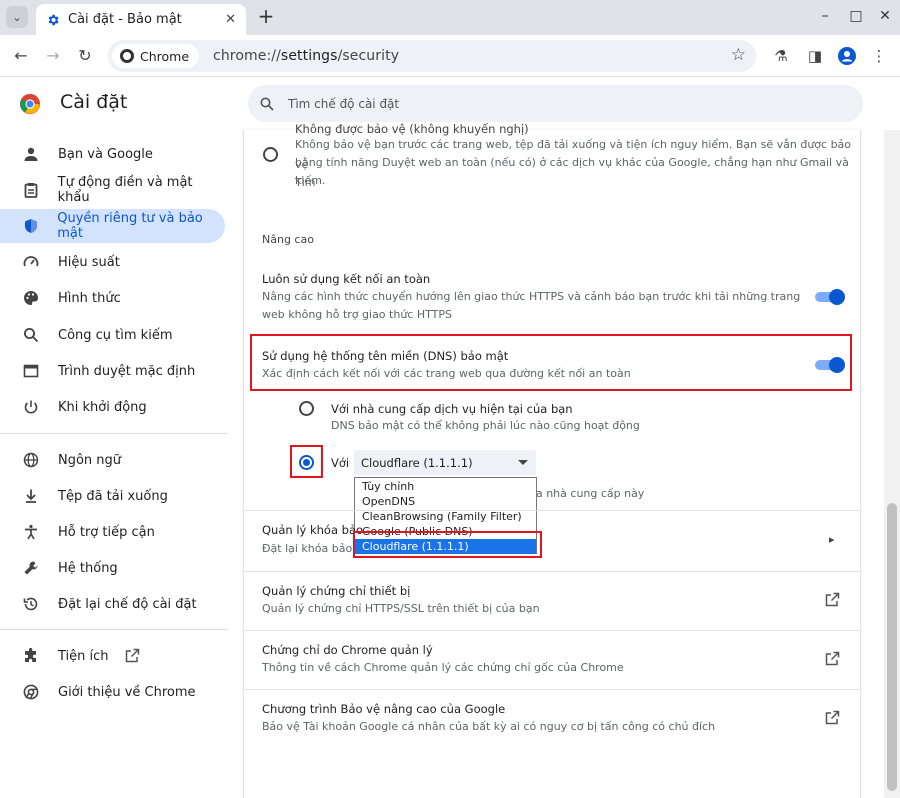  I want to click on dns-select-value: Cloudflare (1.1.1.1), so click(417, 462).